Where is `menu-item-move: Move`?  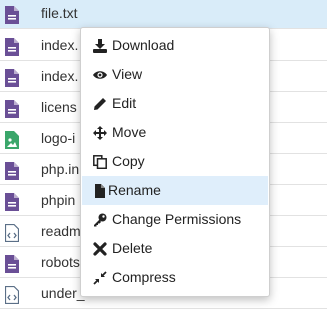
menu-item-move: Move is located at coordinates (175, 132).